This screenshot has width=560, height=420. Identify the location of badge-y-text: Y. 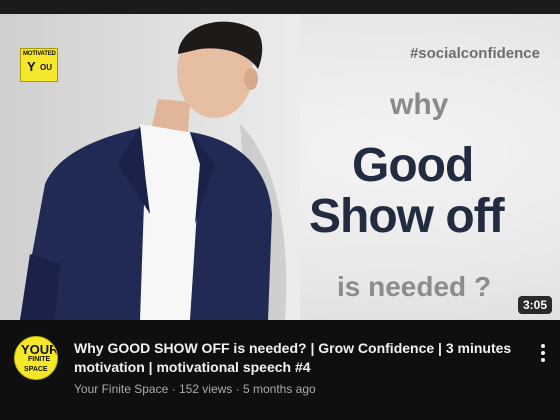
(31, 66).